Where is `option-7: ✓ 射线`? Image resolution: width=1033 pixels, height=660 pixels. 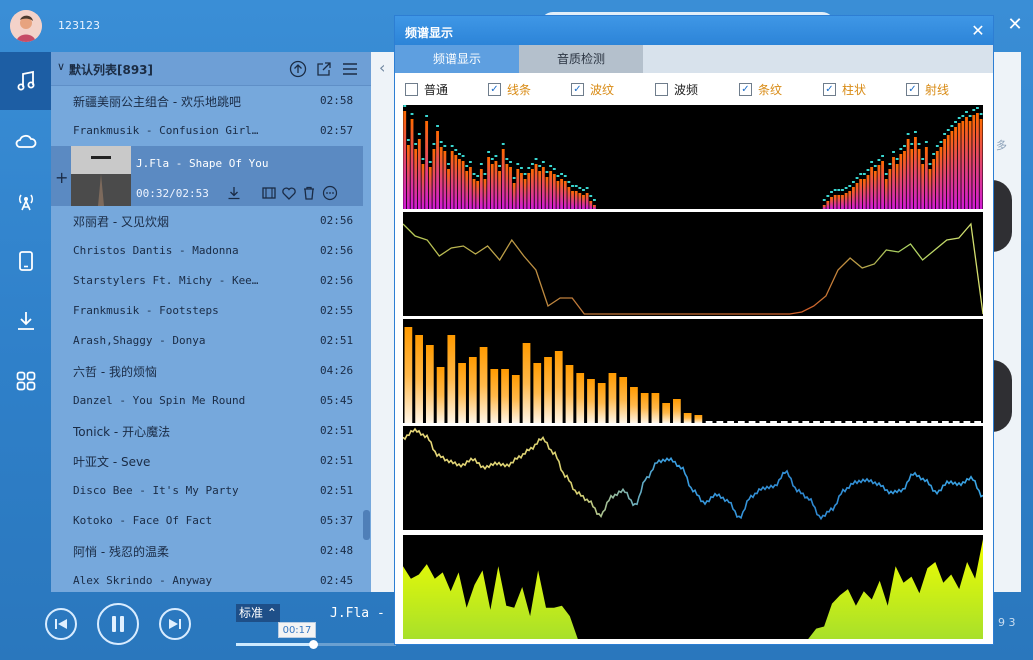 option-7: ✓ 射线 is located at coordinates (927, 89).